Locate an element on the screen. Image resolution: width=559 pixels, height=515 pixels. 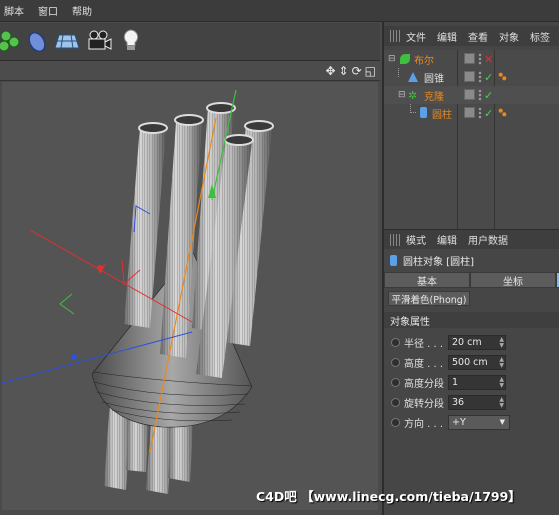
phong-tab: 平滑着色(Phong) is located at coordinates (429, 298).